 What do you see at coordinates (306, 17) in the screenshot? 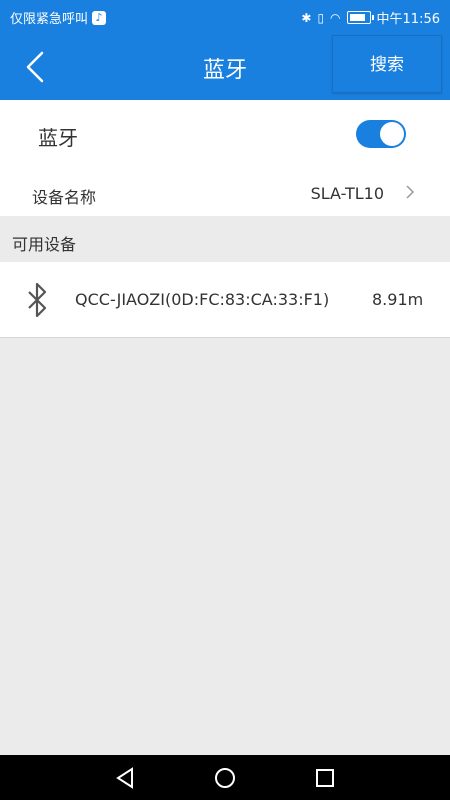
I see `bluetooth-icon: ✱` at bounding box center [306, 17].